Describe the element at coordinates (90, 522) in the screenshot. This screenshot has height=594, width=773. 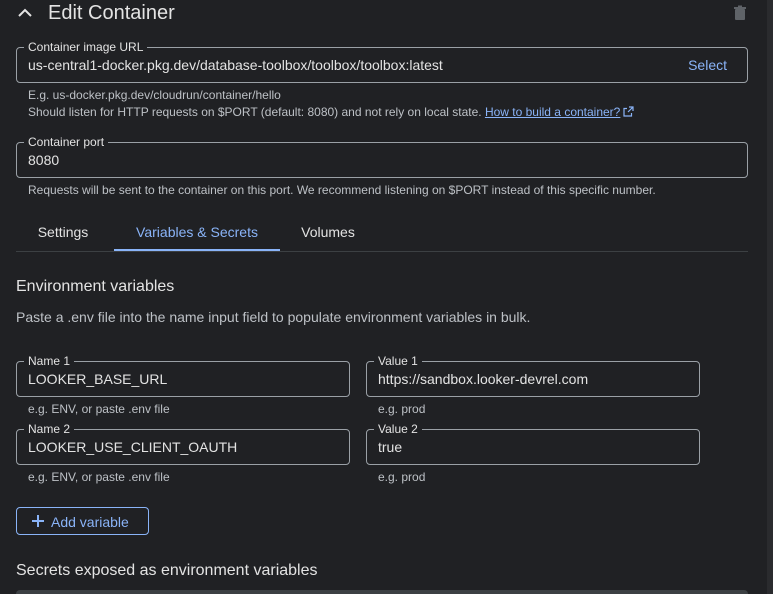
I see `add-variable-label: Add variable` at that location.